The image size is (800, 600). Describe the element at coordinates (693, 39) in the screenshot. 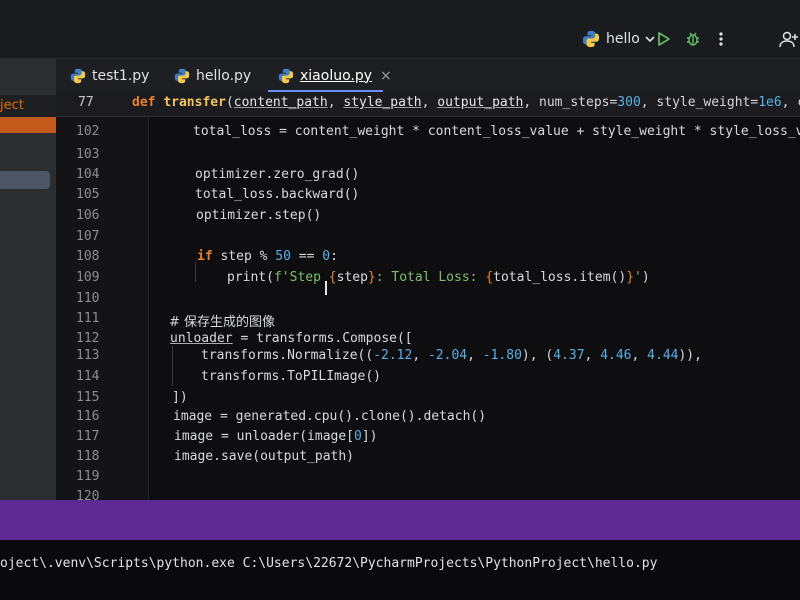

I see `debug-button` at that location.